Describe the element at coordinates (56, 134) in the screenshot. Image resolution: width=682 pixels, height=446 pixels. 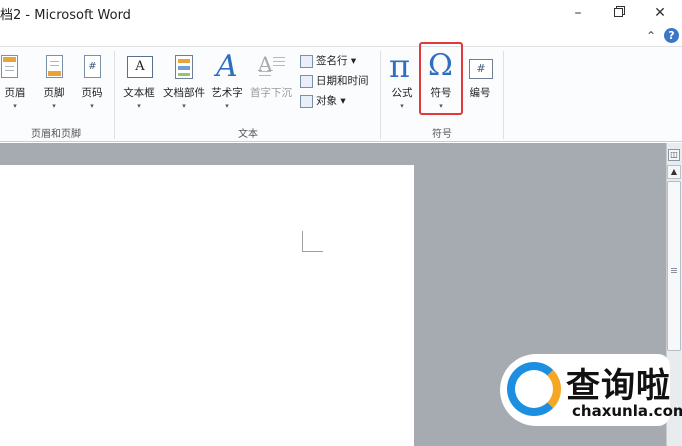
I see `group-label-header-footer: 页眉和页脚` at that location.